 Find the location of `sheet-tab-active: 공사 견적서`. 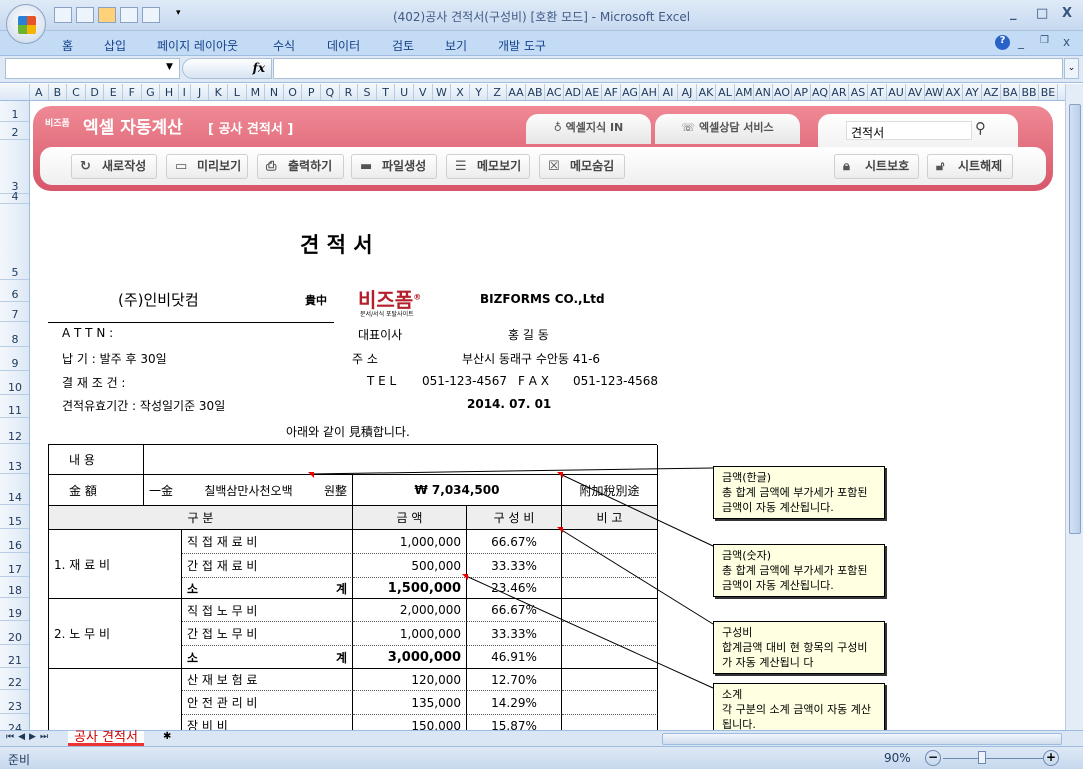

sheet-tab-active: 공사 견적서 is located at coordinates (106, 738).